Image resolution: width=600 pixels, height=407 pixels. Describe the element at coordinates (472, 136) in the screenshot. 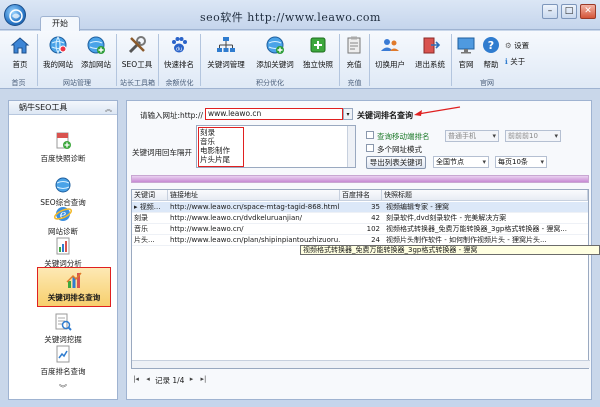

I see `phone-type-select: 普通手机` at that location.